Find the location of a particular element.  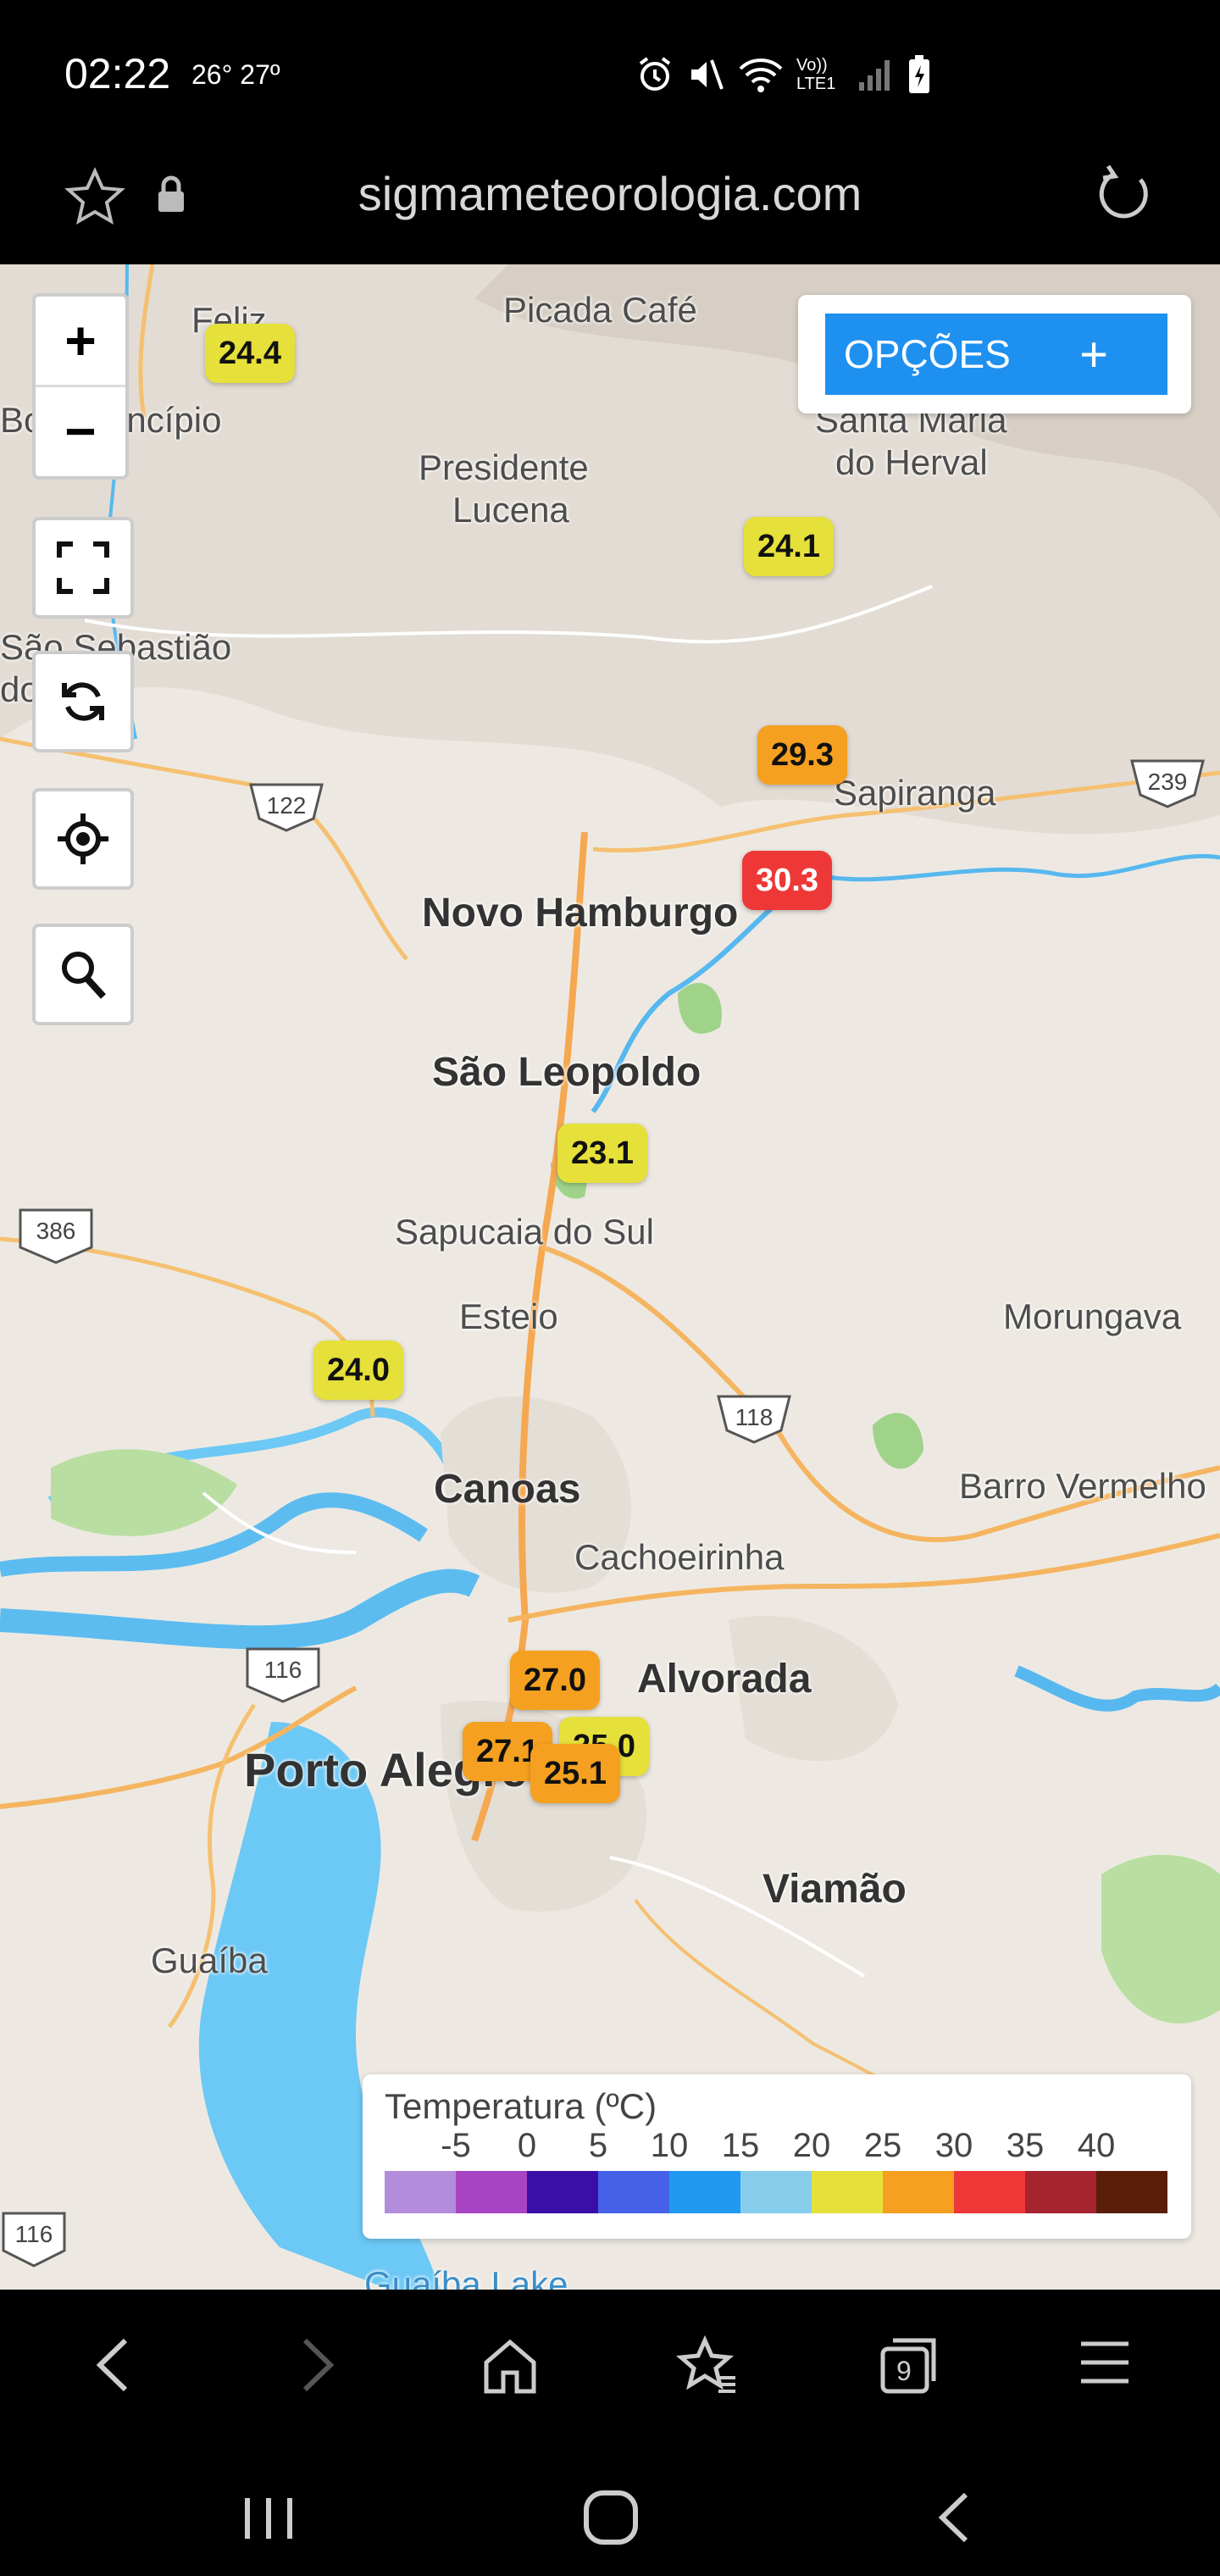

place-label-sao-leopoldo: São Leopoldo is located at coordinates (567, 1072).